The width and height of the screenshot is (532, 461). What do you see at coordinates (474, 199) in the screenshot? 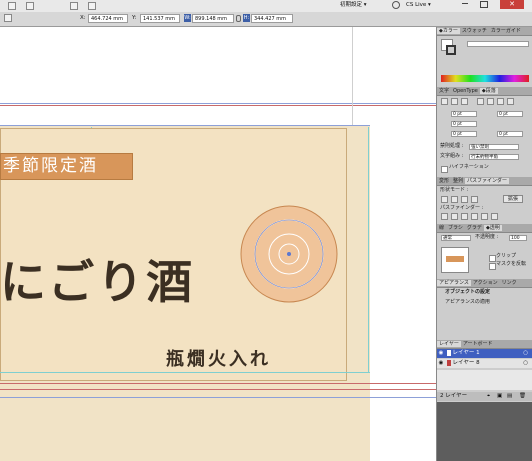
I see `exclude-icon` at bounding box center [474, 199].